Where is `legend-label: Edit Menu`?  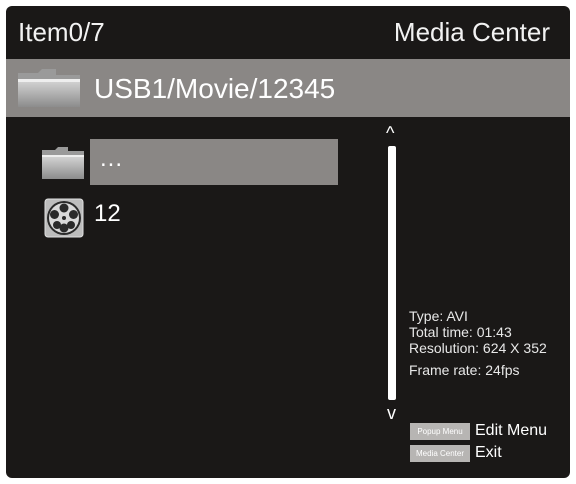 legend-label: Edit Menu is located at coordinates (511, 430).